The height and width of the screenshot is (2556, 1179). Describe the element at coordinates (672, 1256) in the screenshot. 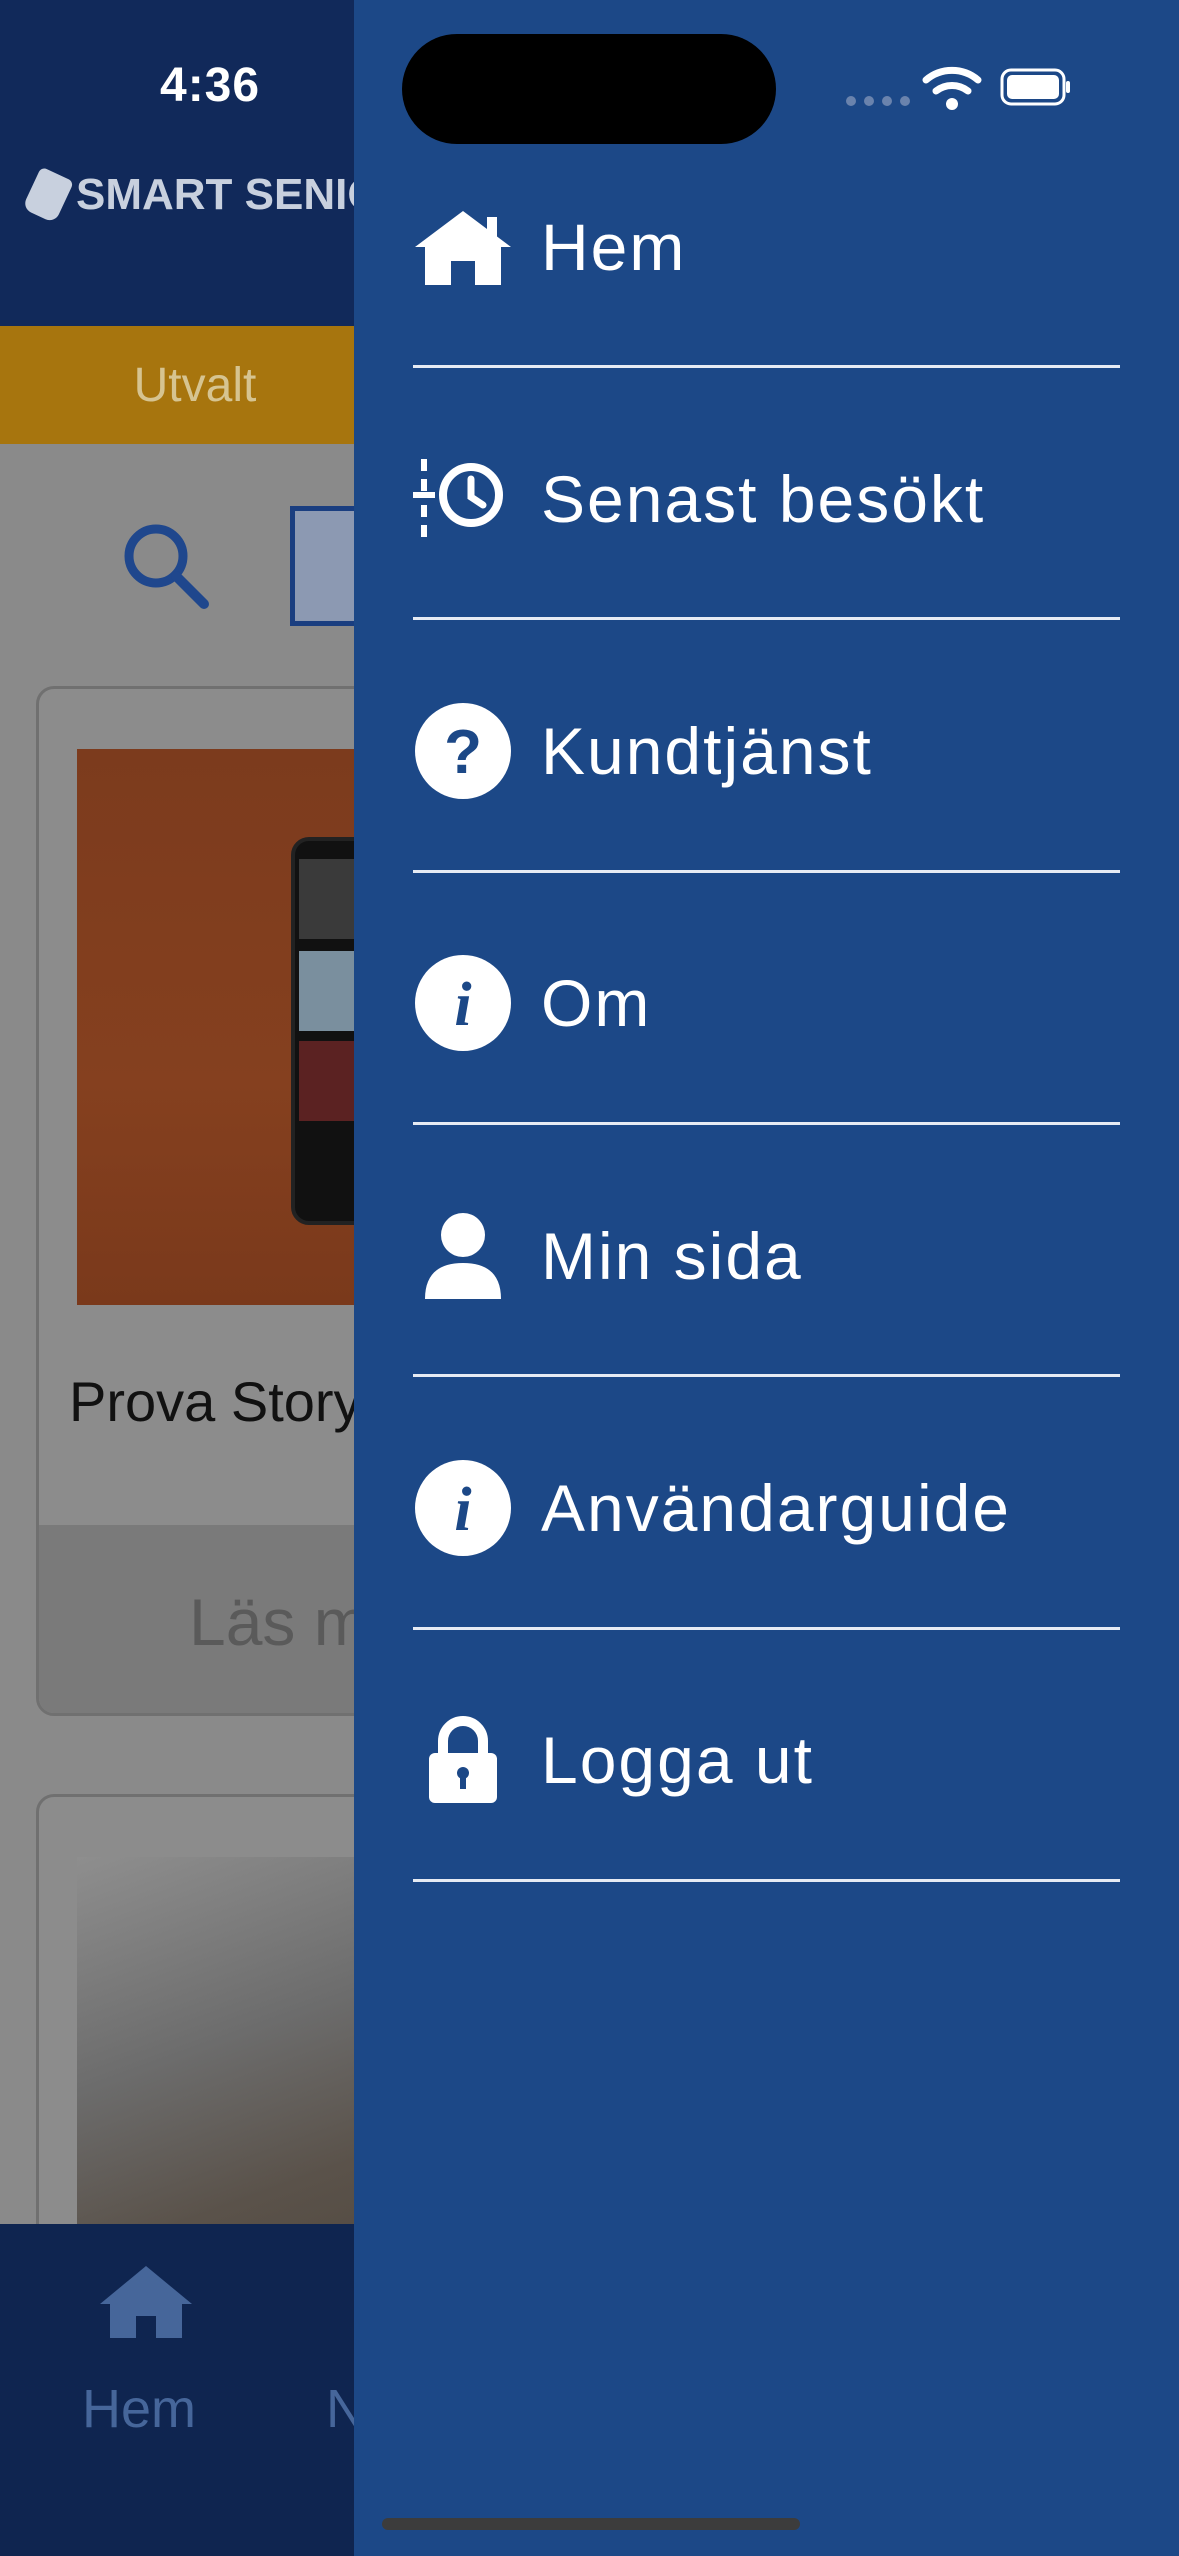

I see `menu-item-label: Min sida` at that location.